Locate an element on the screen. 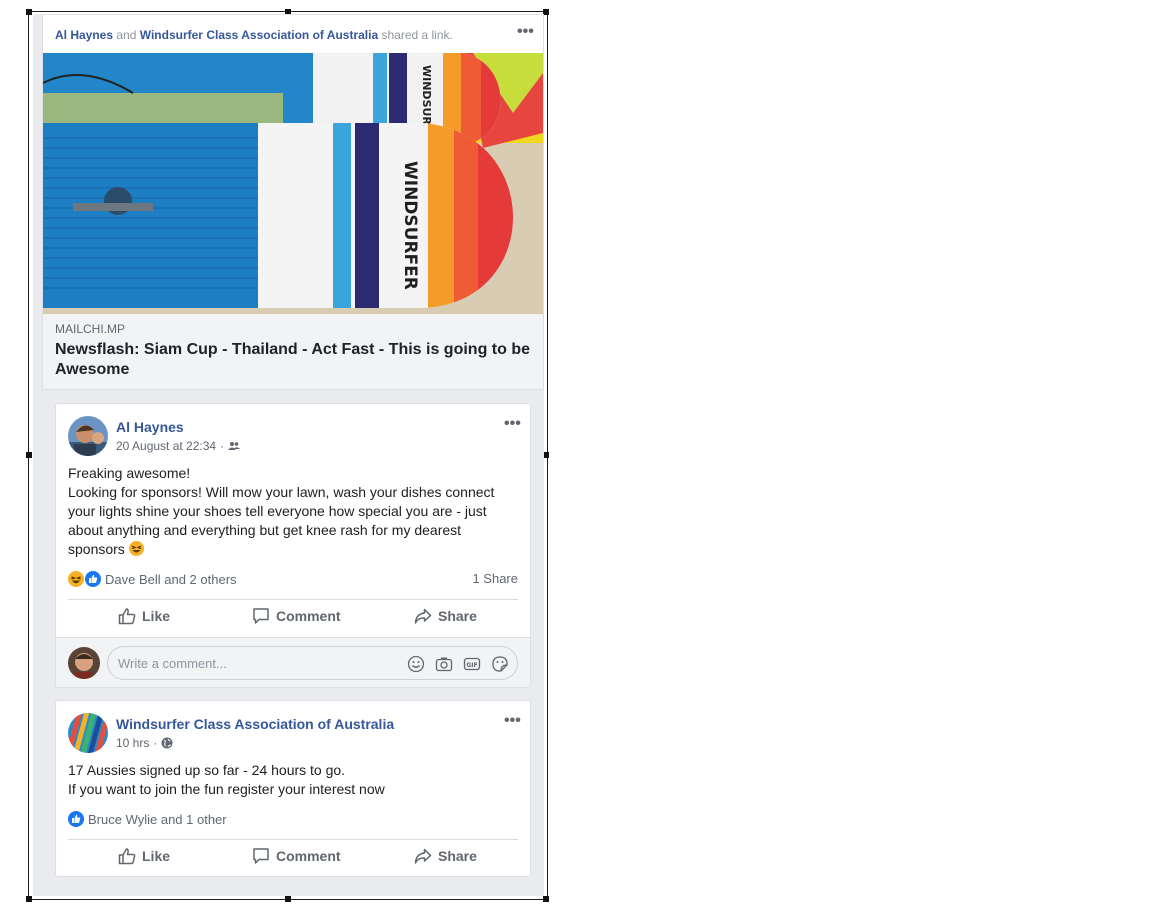 The width and height of the screenshot is (1152, 917). laughing-emoji-icon is located at coordinates (136, 548).